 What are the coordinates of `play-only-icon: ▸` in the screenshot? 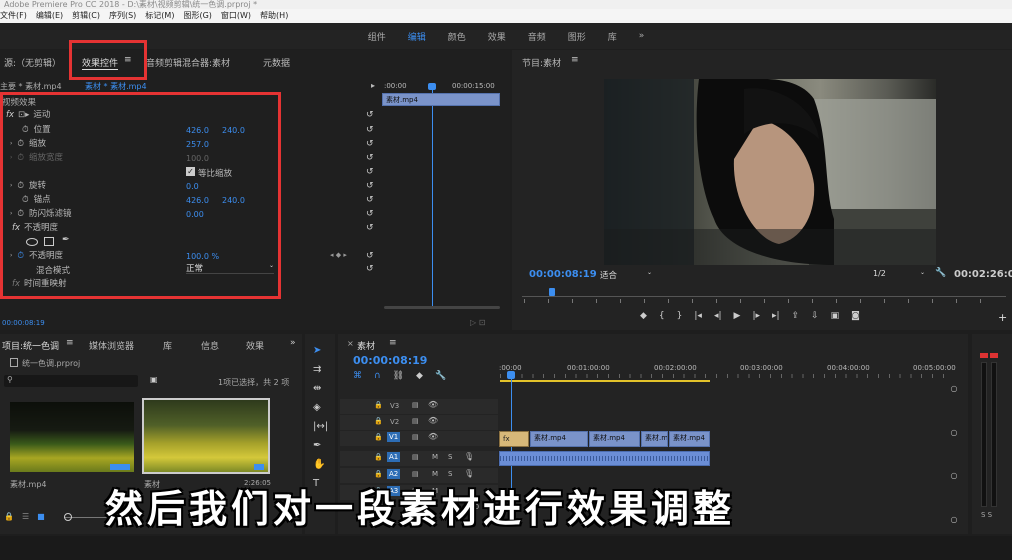 It's located at (373, 85).